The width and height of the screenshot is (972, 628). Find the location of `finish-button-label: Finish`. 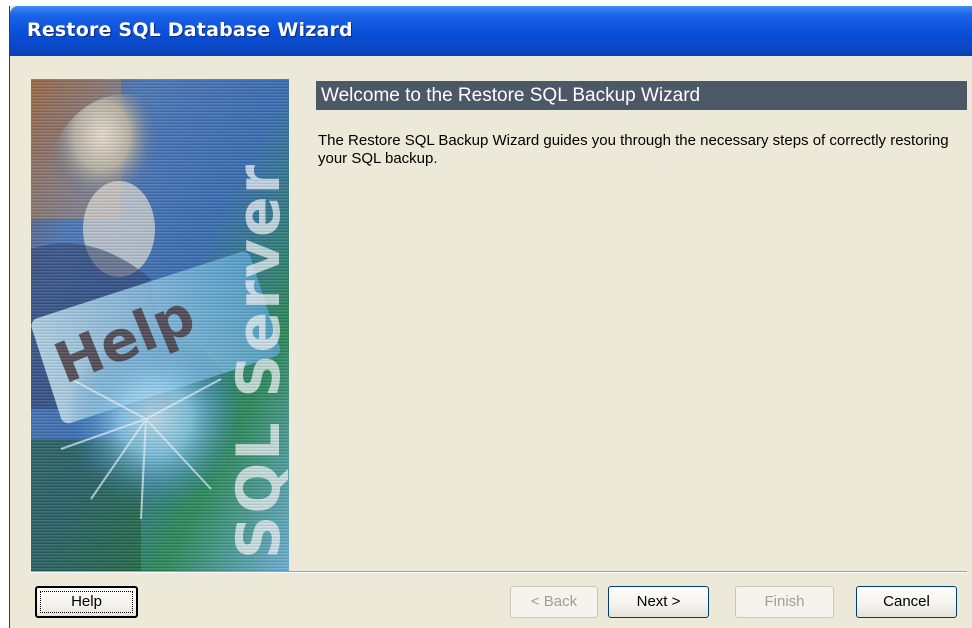

finish-button-label: Finish is located at coordinates (784, 601).